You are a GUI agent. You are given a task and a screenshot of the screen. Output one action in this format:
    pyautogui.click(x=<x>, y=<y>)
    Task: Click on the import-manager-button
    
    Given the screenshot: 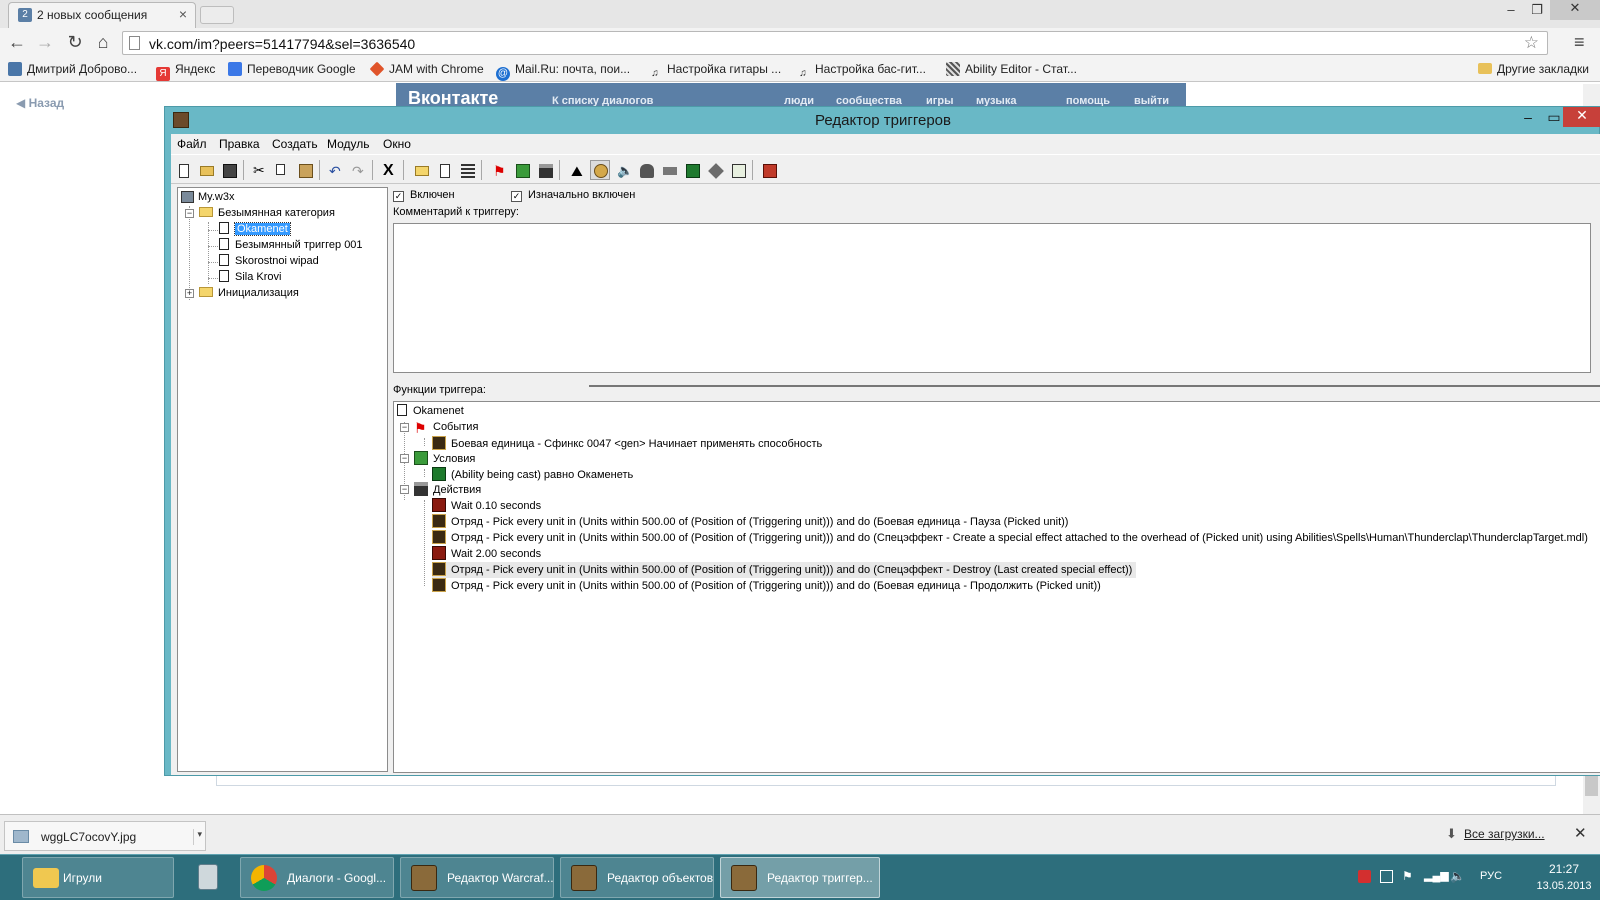 What is the action you would take?
    pyautogui.click(x=738, y=170)
    